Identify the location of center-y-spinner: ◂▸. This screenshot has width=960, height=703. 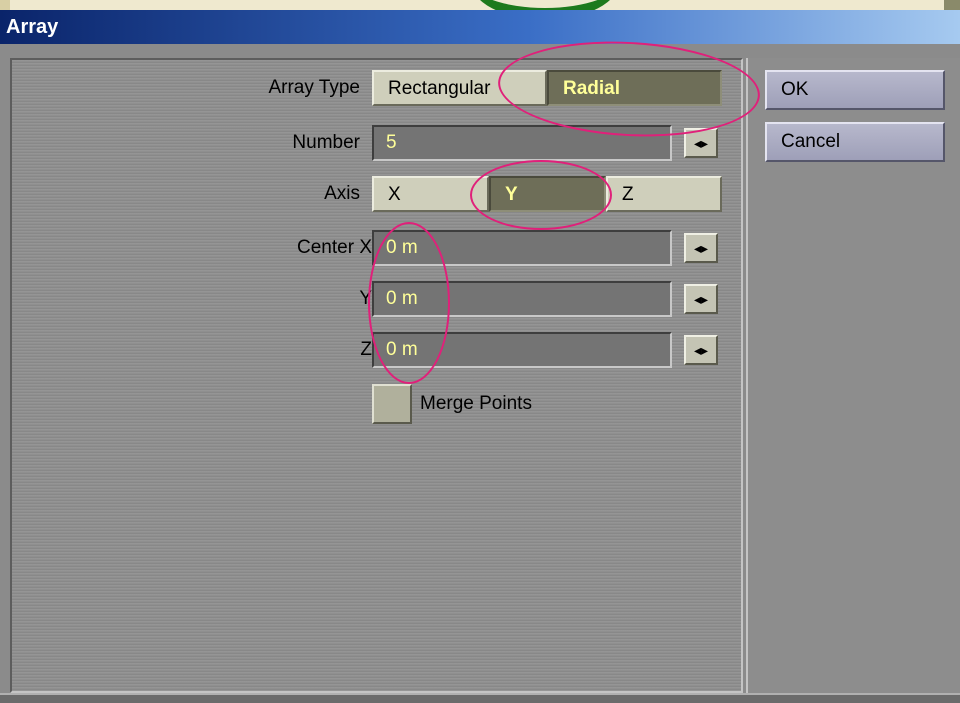
(701, 299).